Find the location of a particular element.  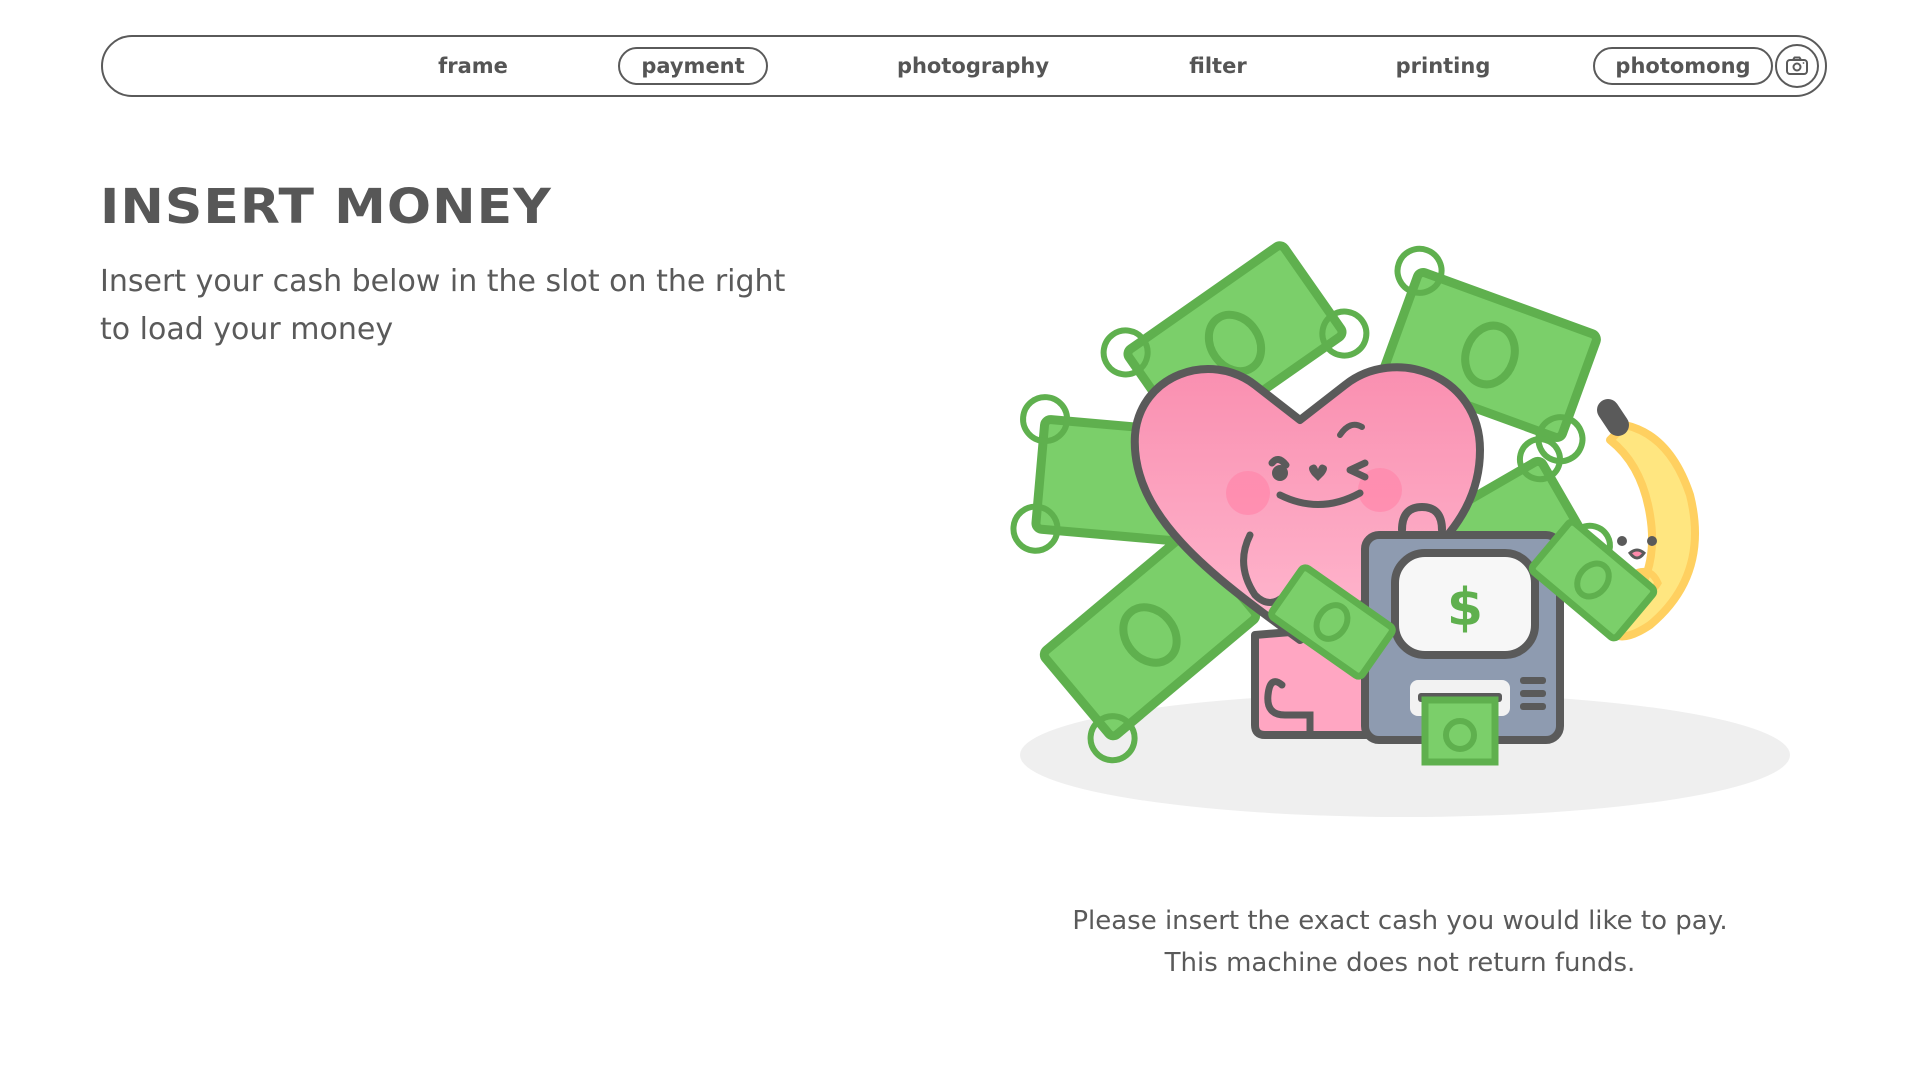

camera-icon is located at coordinates (1797, 65).